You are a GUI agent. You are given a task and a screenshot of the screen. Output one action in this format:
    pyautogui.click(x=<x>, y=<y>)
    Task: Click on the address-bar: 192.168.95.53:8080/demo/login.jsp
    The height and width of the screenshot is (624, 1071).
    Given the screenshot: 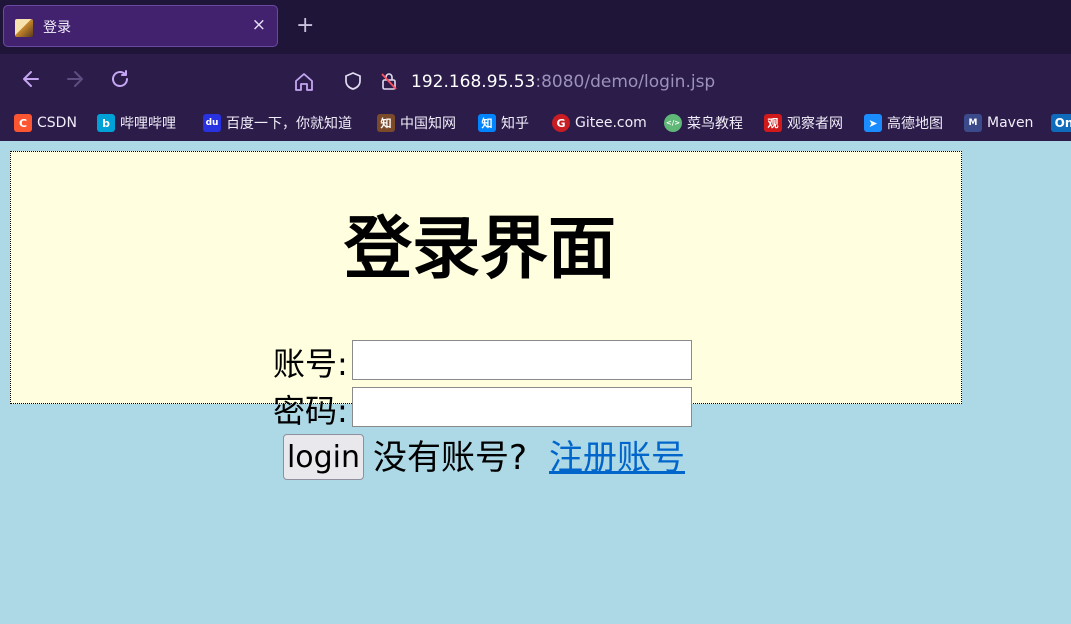 What is the action you would take?
    pyautogui.click(x=677, y=80)
    